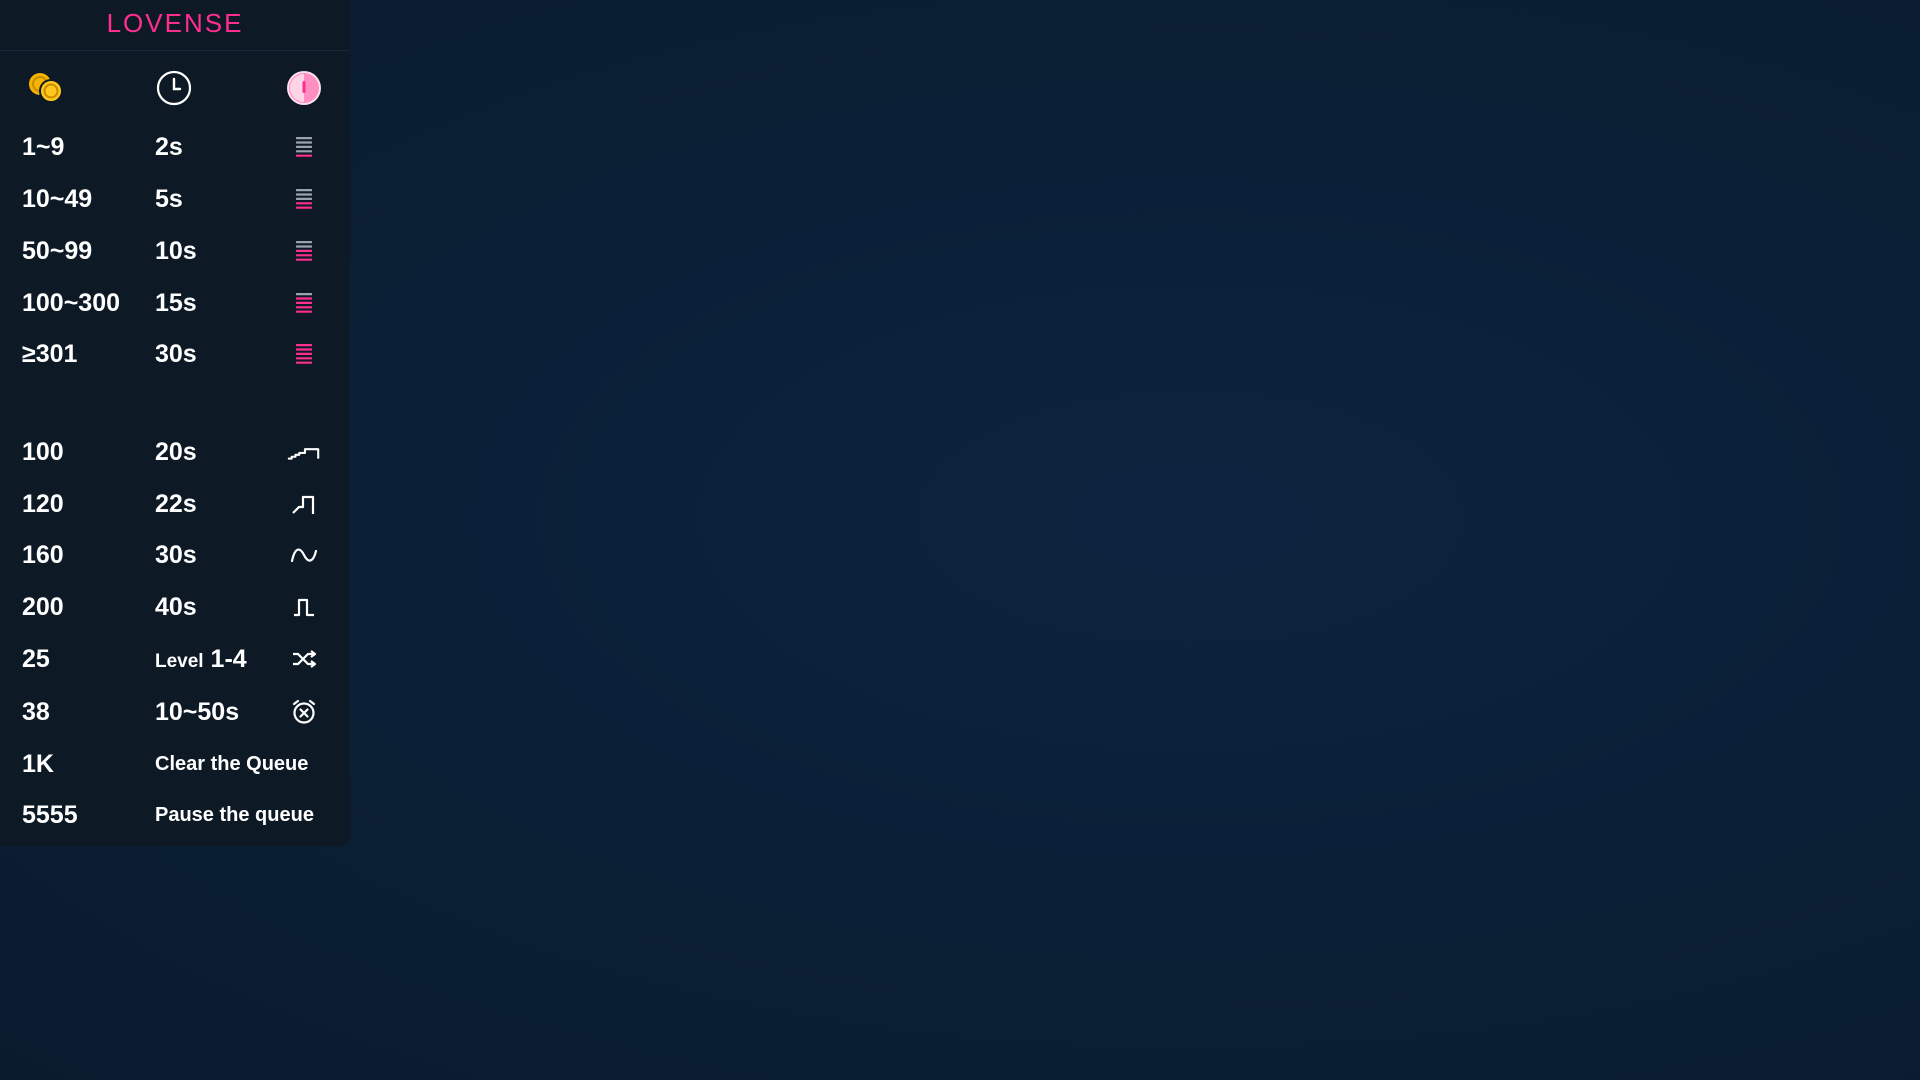 Image resolution: width=1920 pixels, height=1080 pixels. I want to click on square-pulse-icon, so click(304, 607).